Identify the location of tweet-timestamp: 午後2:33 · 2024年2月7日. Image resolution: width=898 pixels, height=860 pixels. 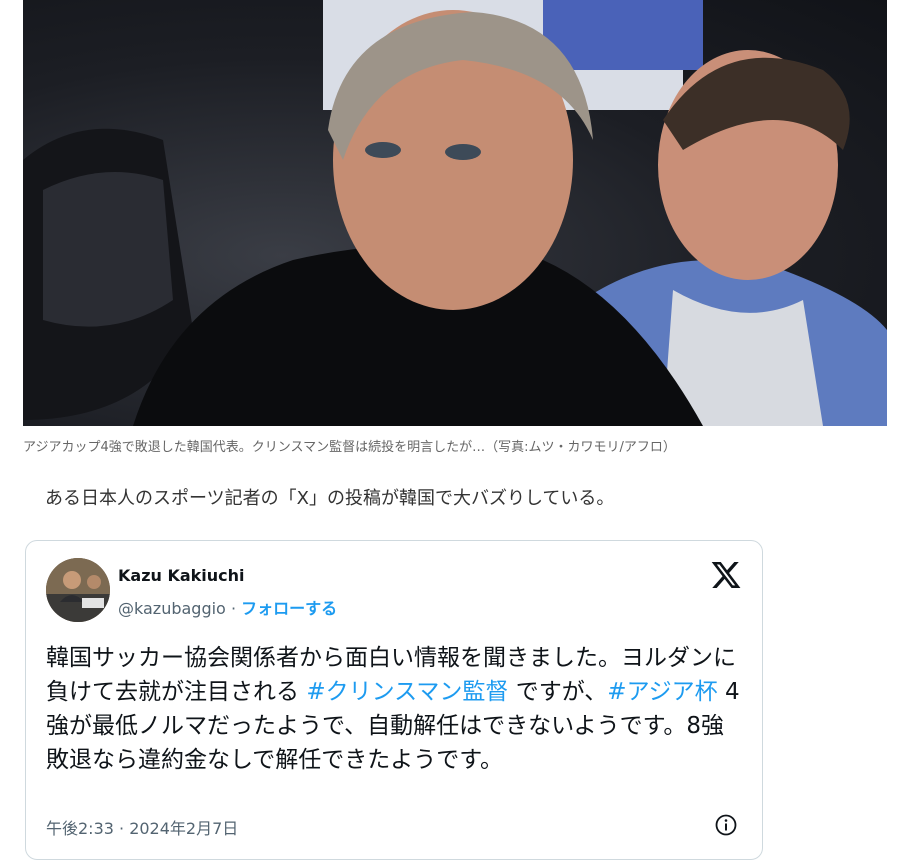
(142, 827).